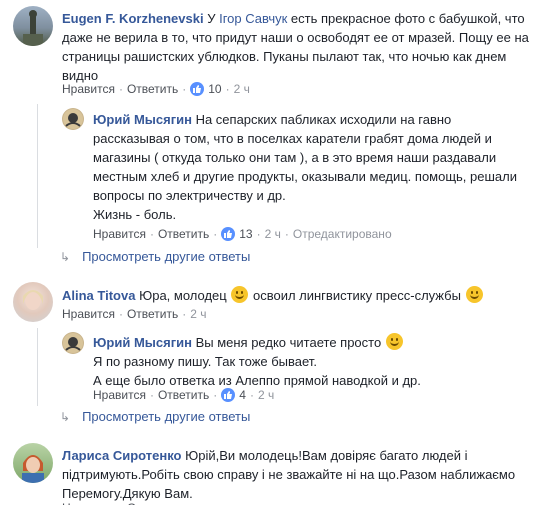  Describe the element at coordinates (98, 295) in the screenshot. I see `author-name: Alina Titova` at that location.